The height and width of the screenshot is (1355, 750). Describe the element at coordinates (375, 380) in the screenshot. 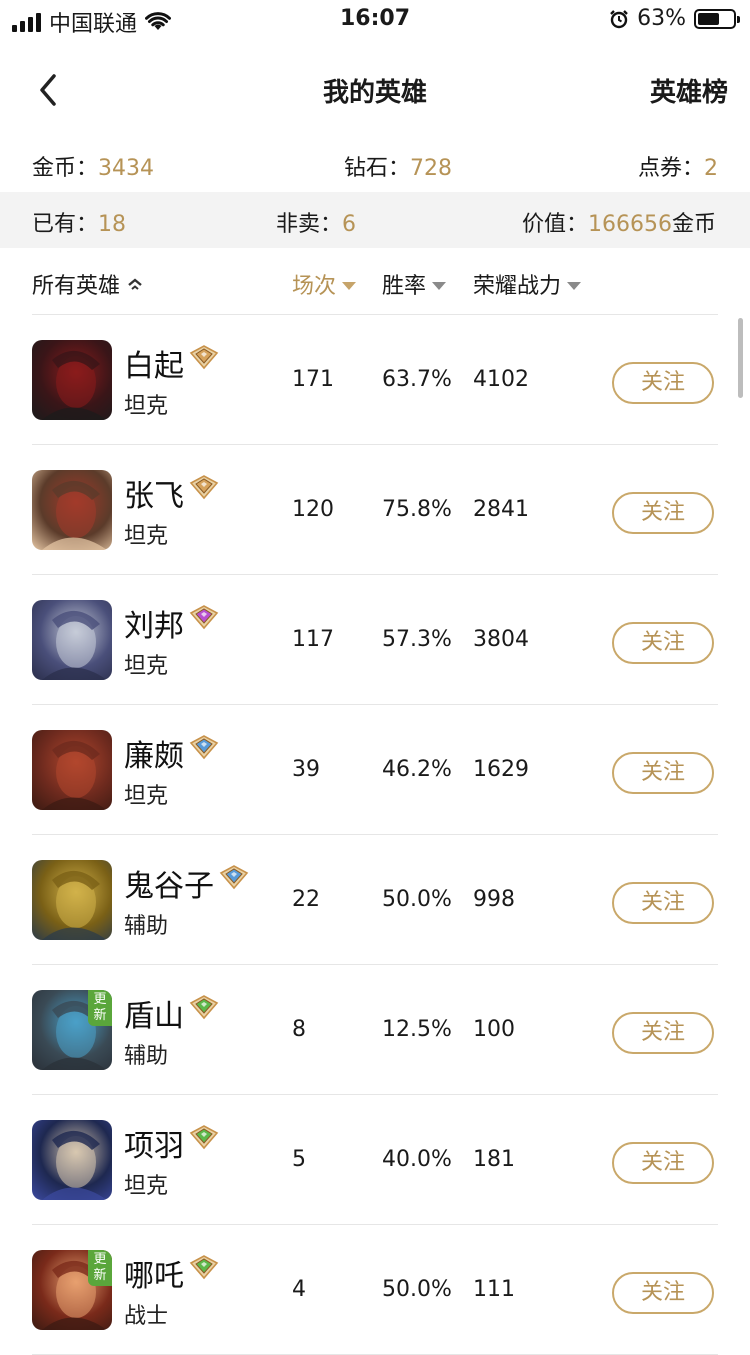

I see `hero-row: 白起 坦克 171 63.7% 4102 关注` at that location.